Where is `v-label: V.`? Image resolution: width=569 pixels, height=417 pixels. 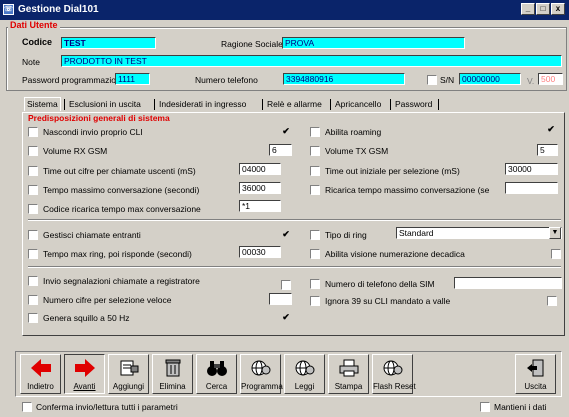 v-label: V. is located at coordinates (531, 81).